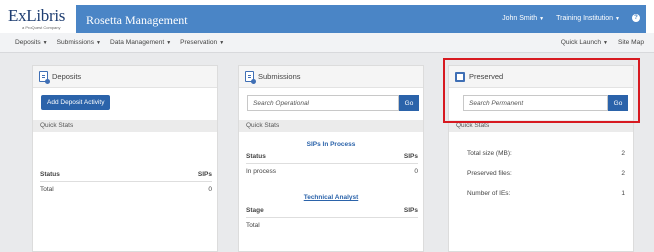 This screenshot has width=654, height=252. What do you see at coordinates (76, 102) in the screenshot?
I see `add-deposit-activity-button: Add Deposit Activity` at bounding box center [76, 102].